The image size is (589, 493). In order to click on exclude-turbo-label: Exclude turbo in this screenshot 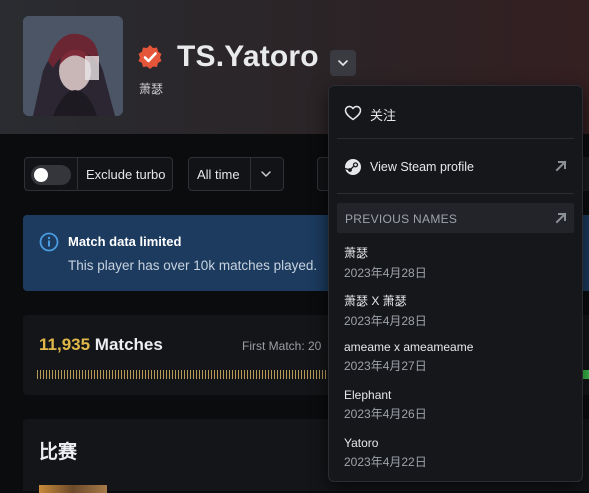, I will do `click(126, 174)`.